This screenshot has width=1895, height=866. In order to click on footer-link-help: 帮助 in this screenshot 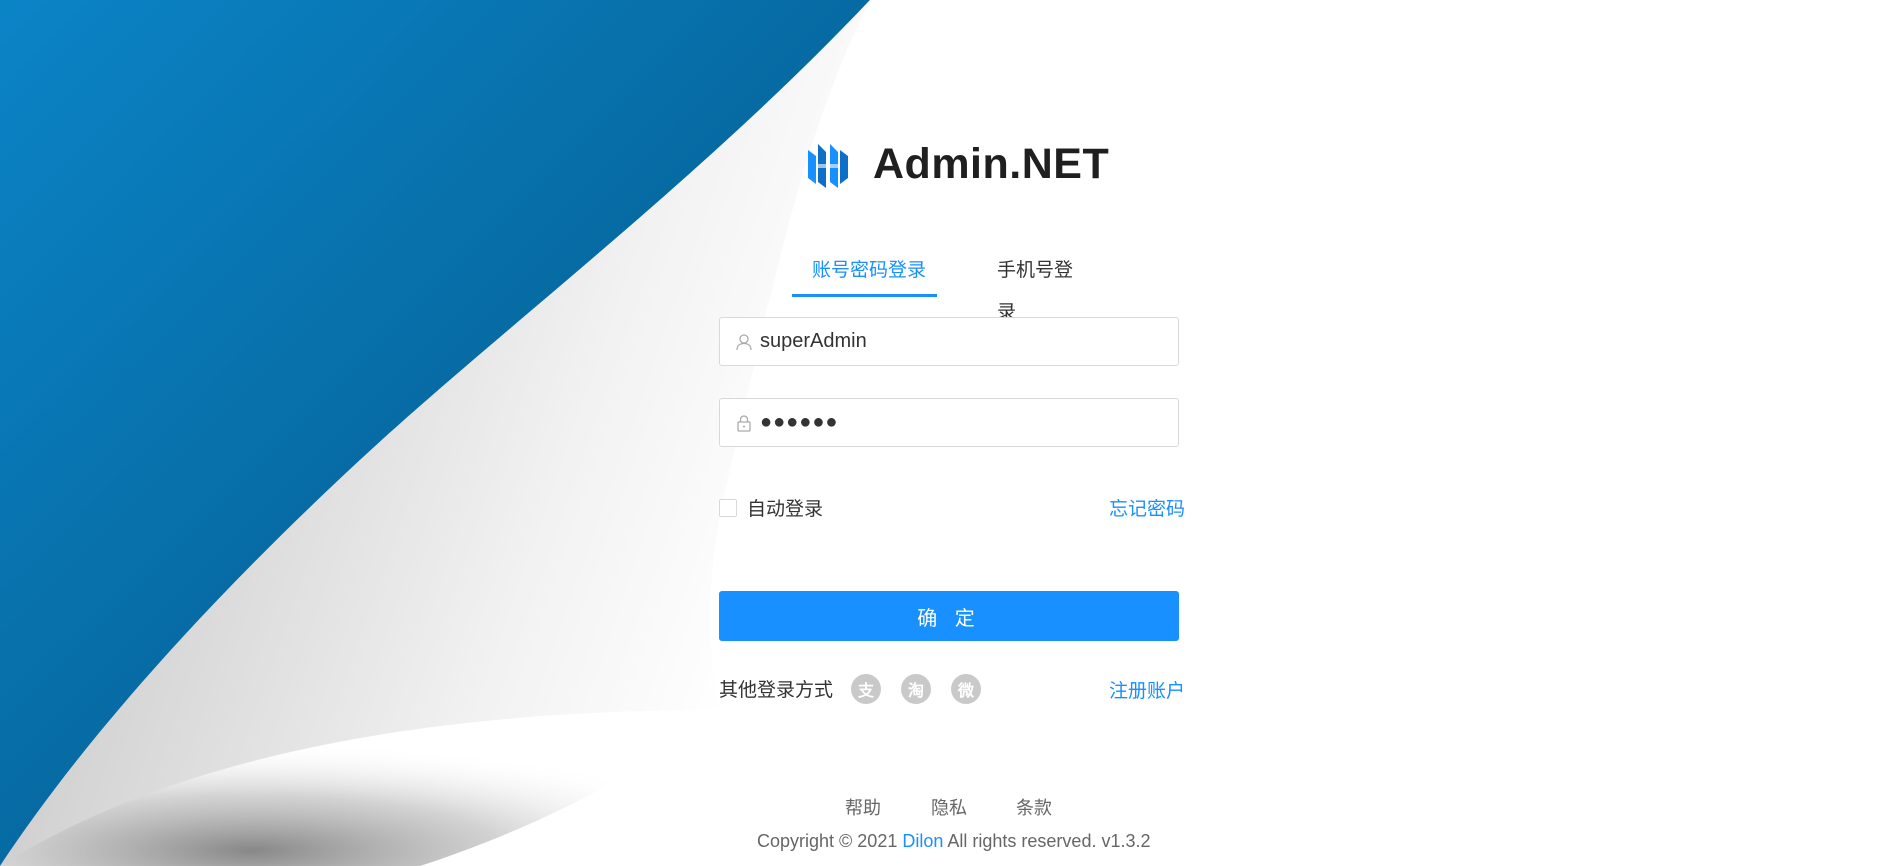, I will do `click(863, 807)`.